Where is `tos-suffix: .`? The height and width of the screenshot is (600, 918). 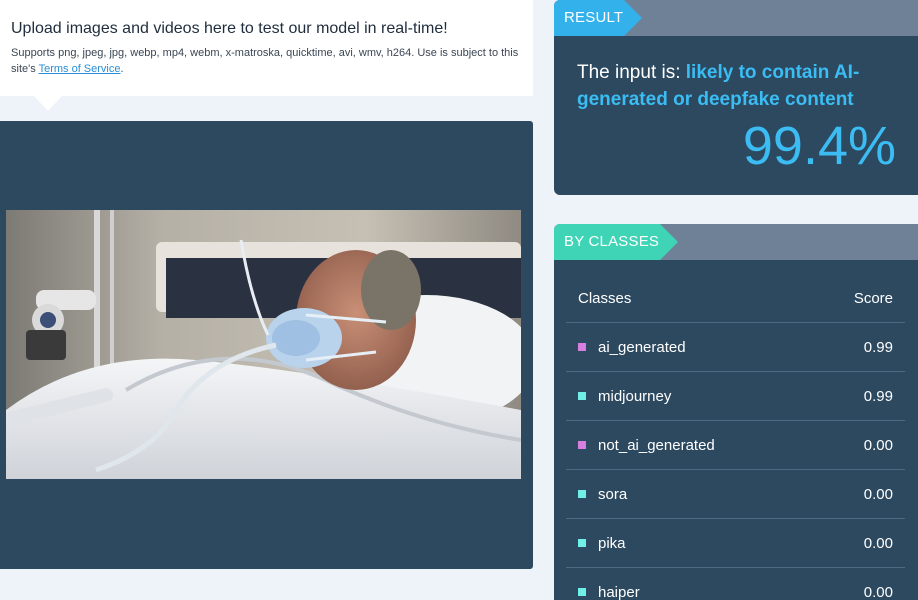
tos-suffix: . is located at coordinates (122, 69).